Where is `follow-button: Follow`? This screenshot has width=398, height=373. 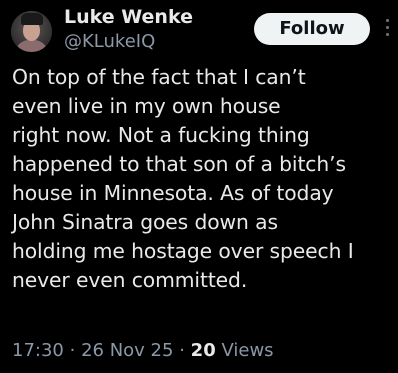 follow-button: Follow is located at coordinates (312, 29).